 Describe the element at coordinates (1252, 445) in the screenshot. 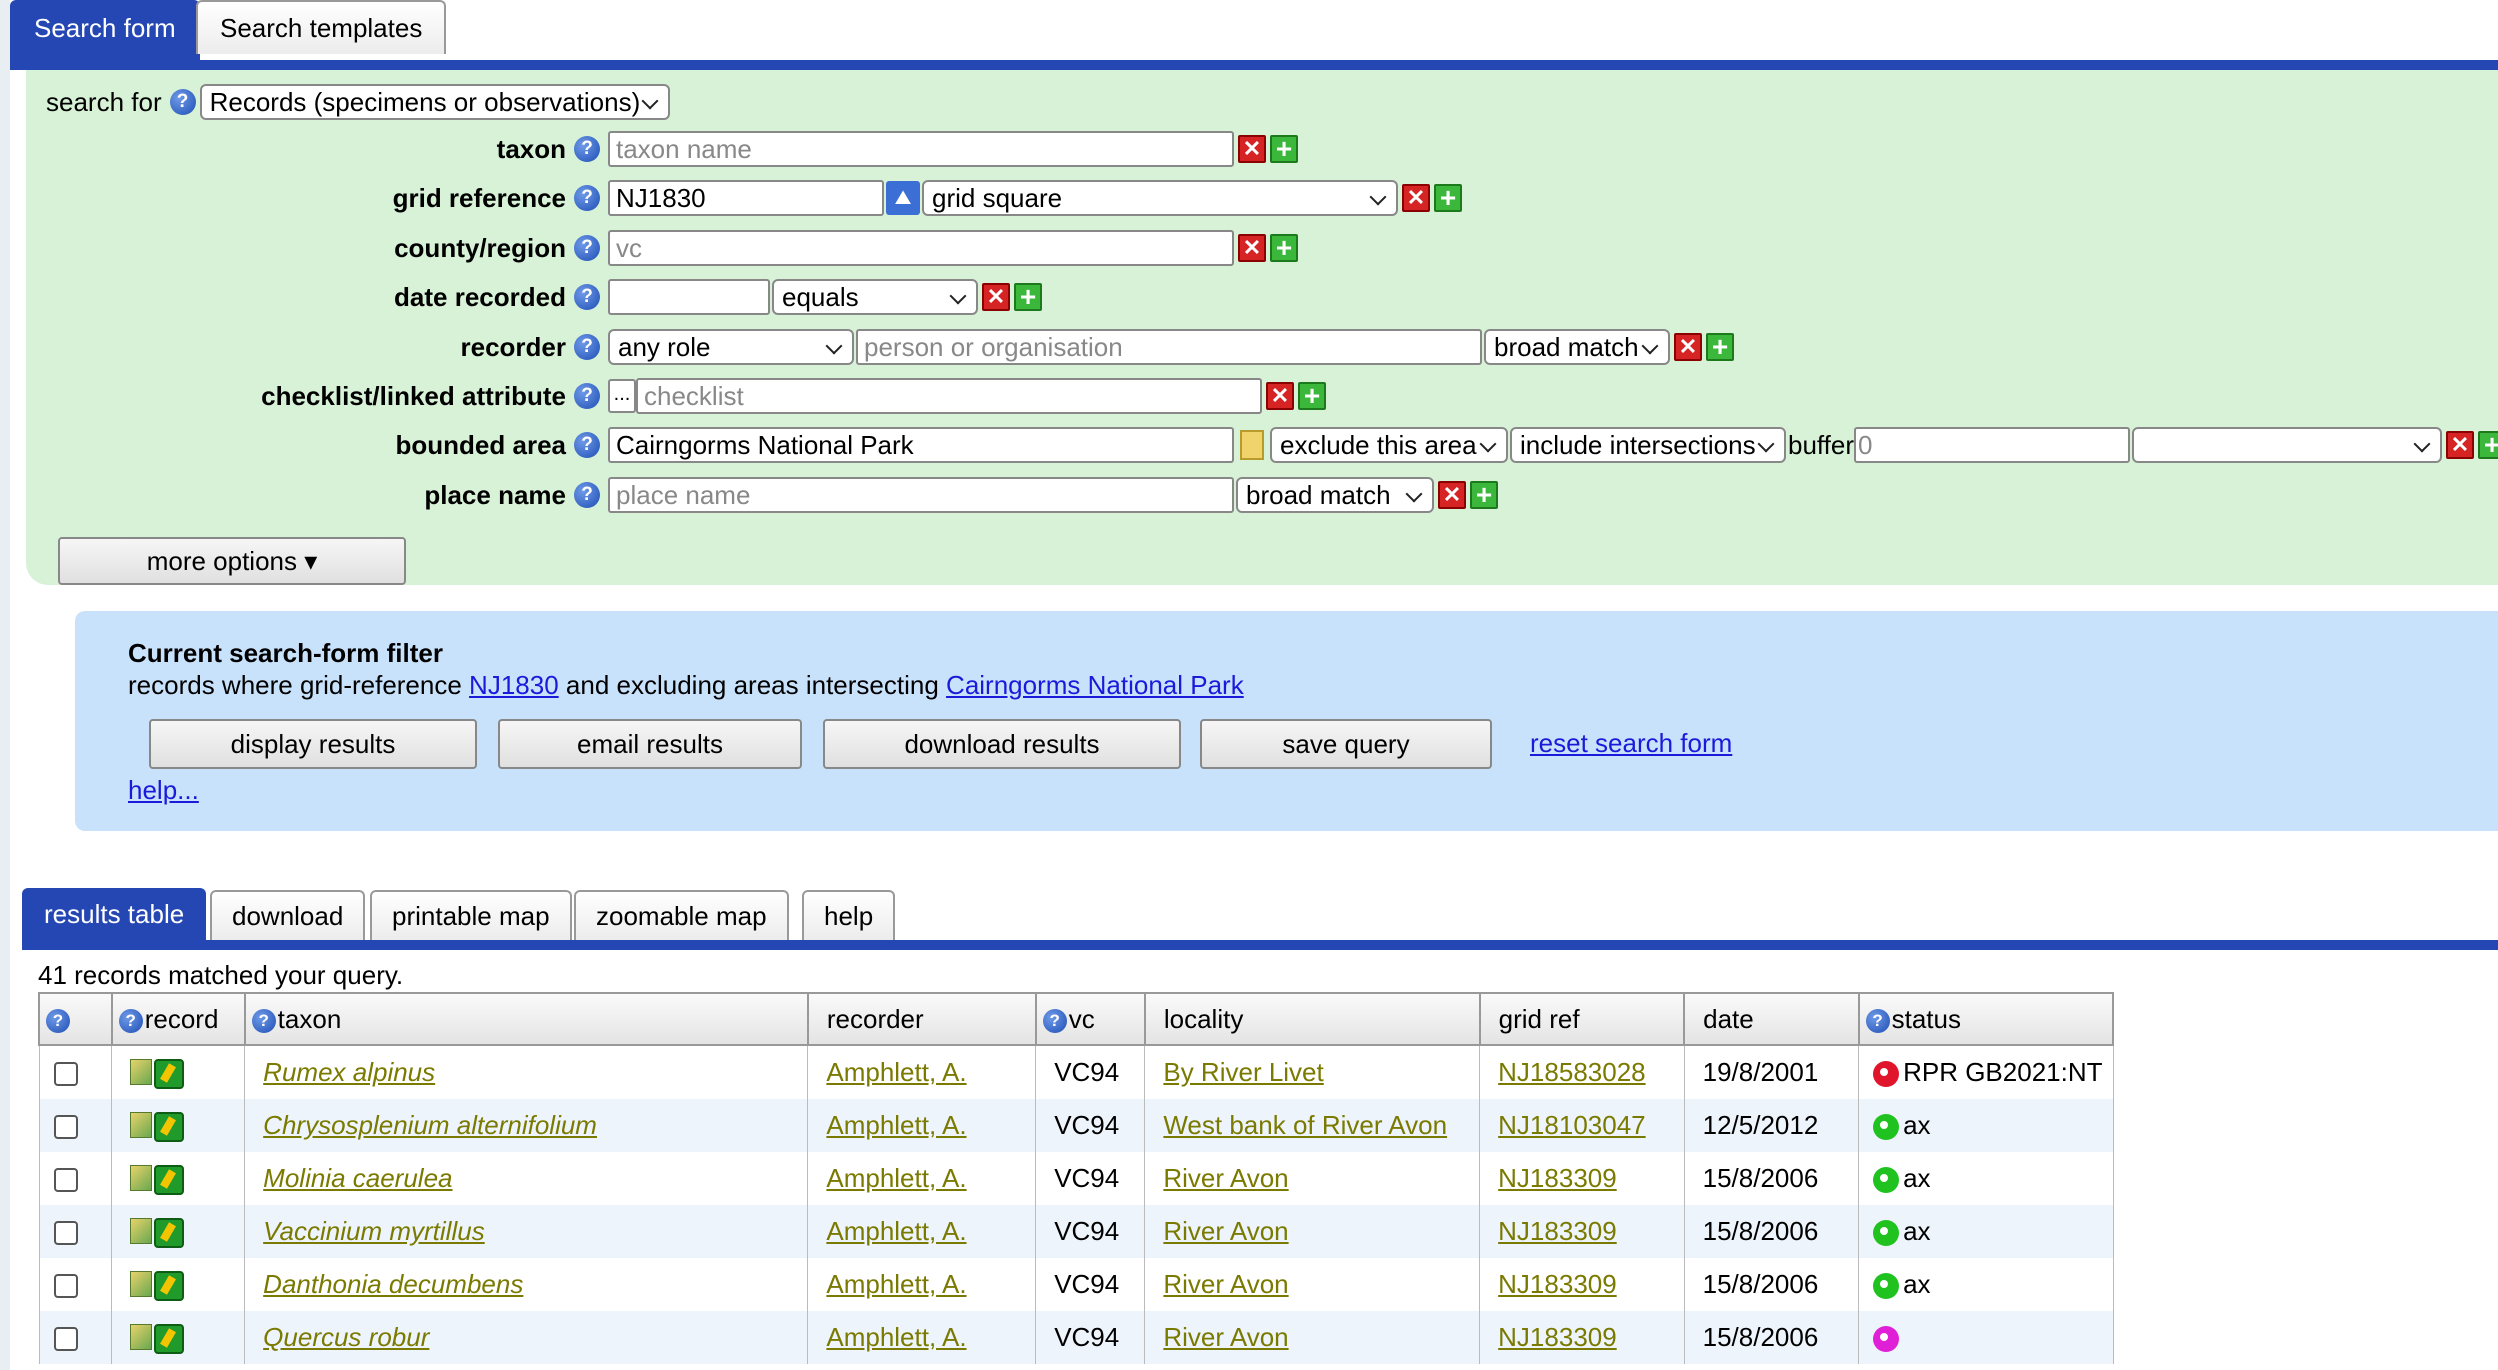

I see `area-list-icon` at that location.